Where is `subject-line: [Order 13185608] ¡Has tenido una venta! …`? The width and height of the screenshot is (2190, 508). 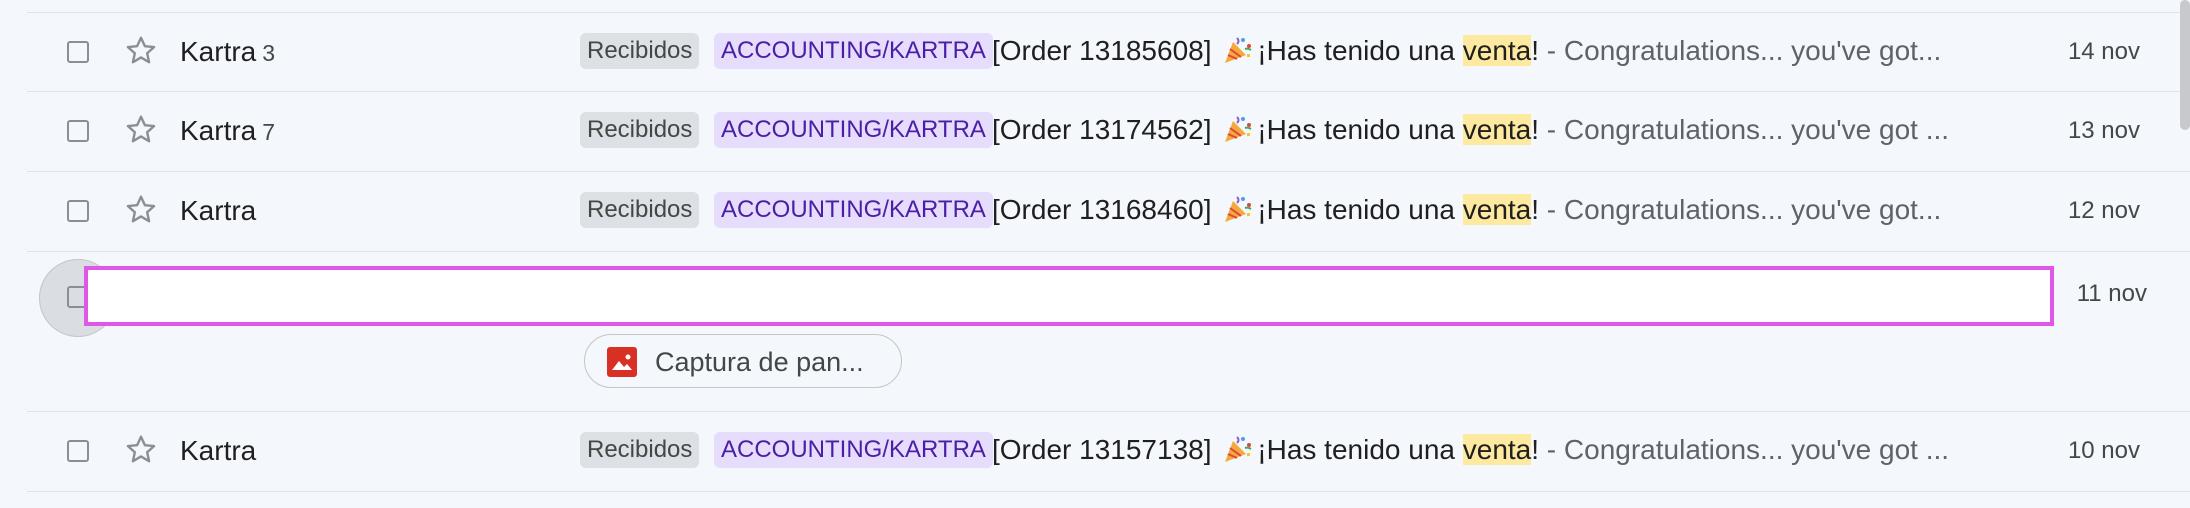
subject-line: [Order 13185608] ¡Has tenido una venta! … is located at coordinates (1484, 51).